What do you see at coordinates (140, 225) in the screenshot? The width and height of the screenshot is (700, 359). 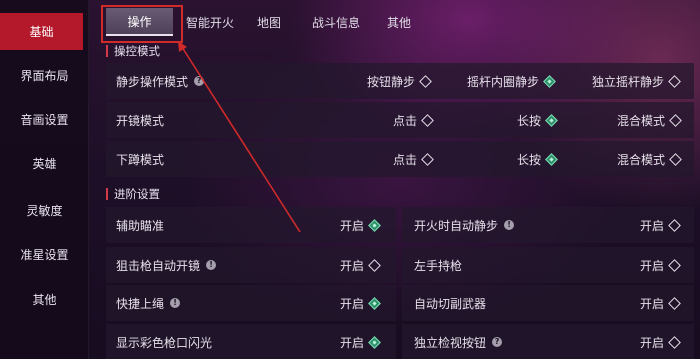 I see `setting-label: 辅助瞄准` at bounding box center [140, 225].